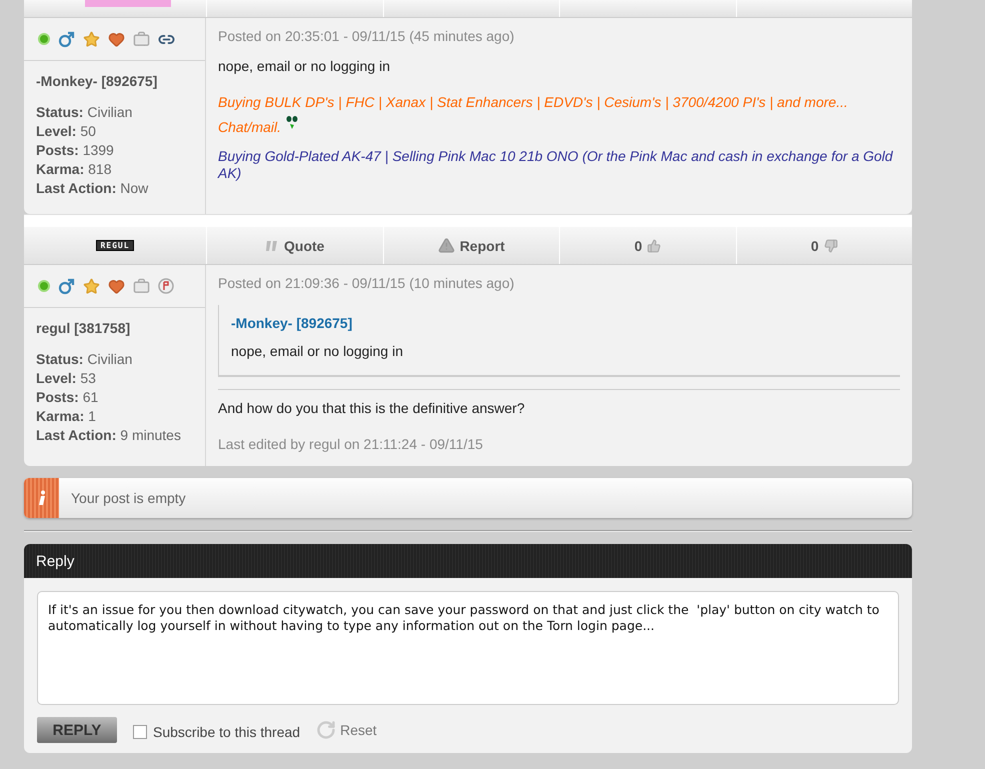  Describe the element at coordinates (556, 165) in the screenshot. I see `signature-line: Buying Gold-Plated AK-47 | Selling Pink Mac 10 21b ONO (Or the Pink Mac and cash in exchange for a Gold AK)` at that location.